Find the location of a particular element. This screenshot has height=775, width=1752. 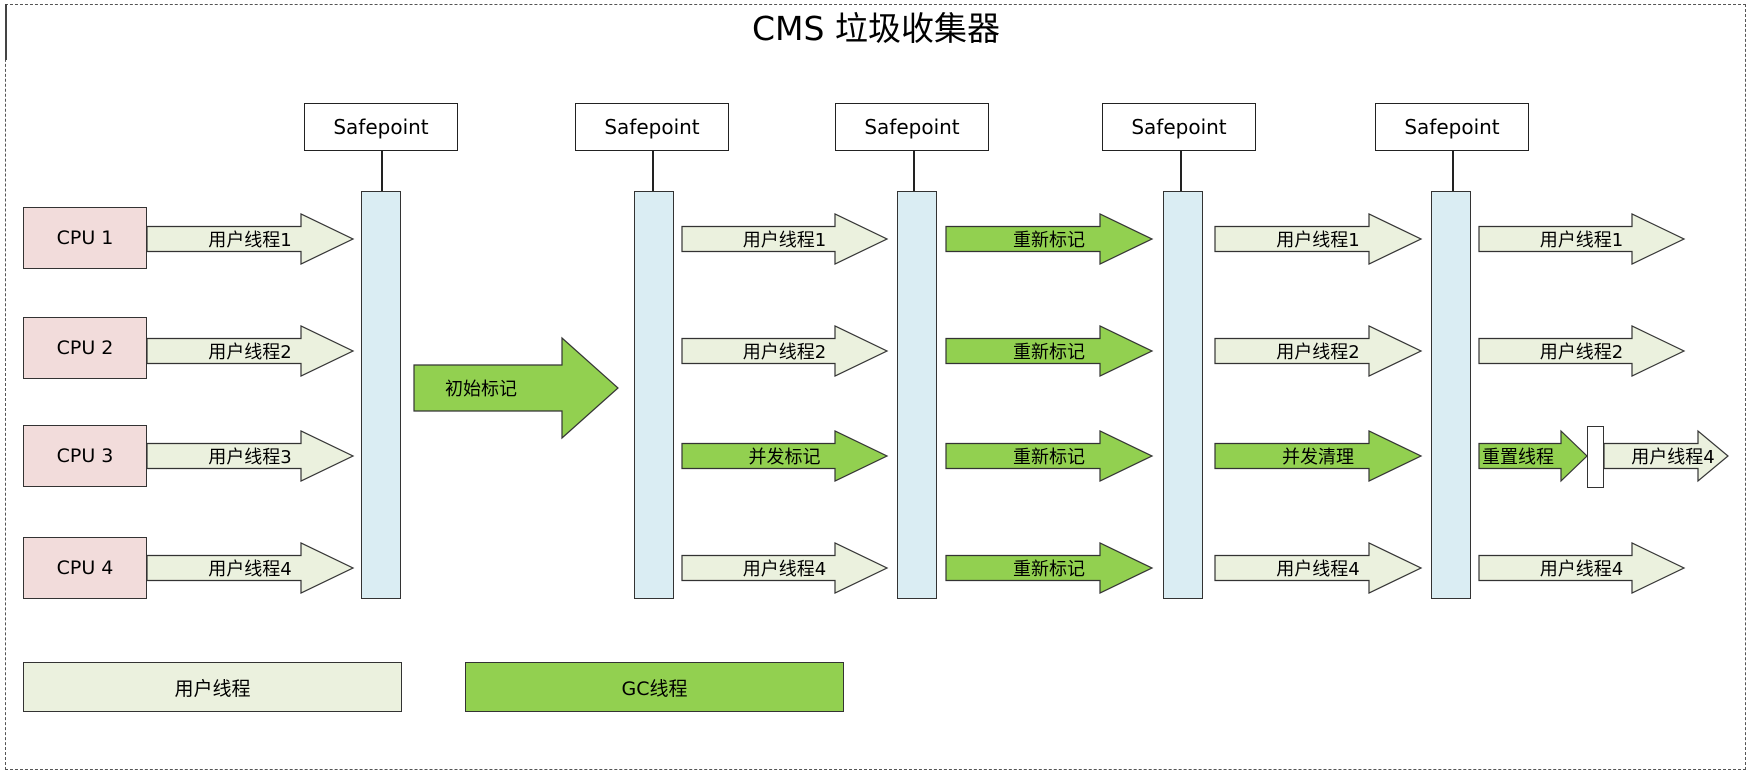

diagram-title: CMS 垃圾收集器 is located at coordinates (876, 28).